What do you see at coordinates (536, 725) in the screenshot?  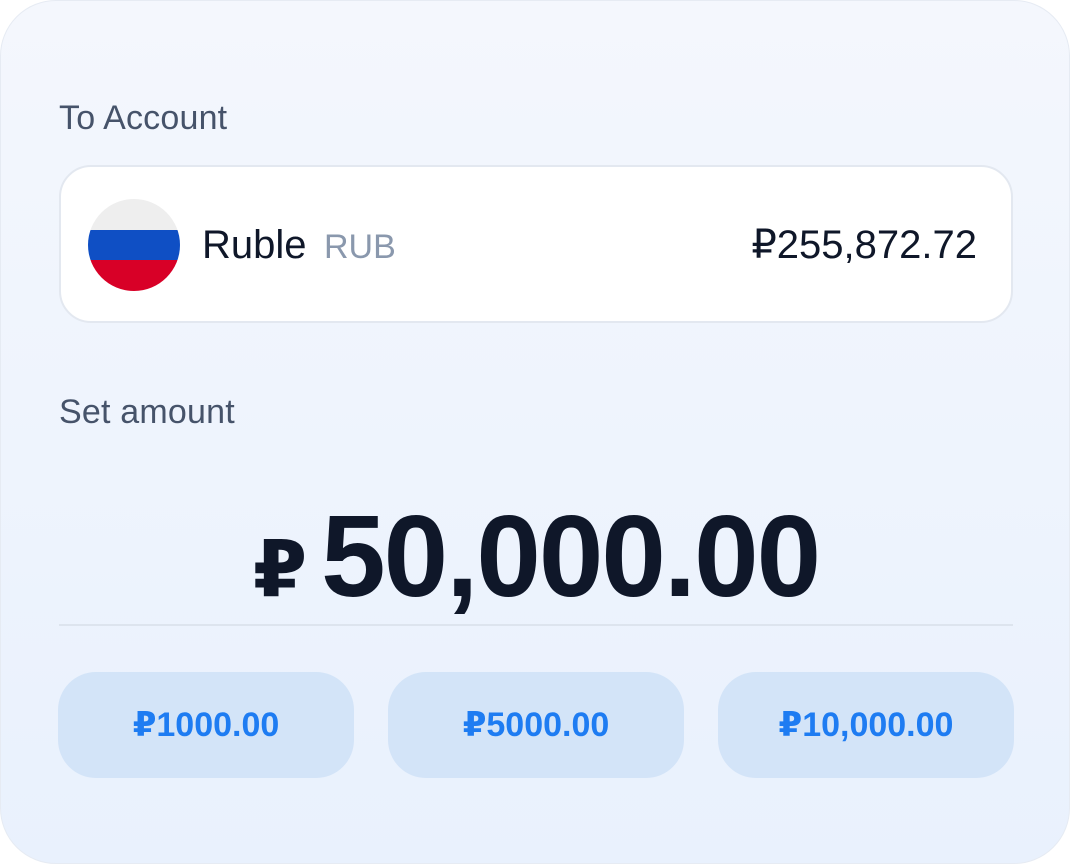 I see `preset-amount-button-5000: ₽5000.00` at bounding box center [536, 725].